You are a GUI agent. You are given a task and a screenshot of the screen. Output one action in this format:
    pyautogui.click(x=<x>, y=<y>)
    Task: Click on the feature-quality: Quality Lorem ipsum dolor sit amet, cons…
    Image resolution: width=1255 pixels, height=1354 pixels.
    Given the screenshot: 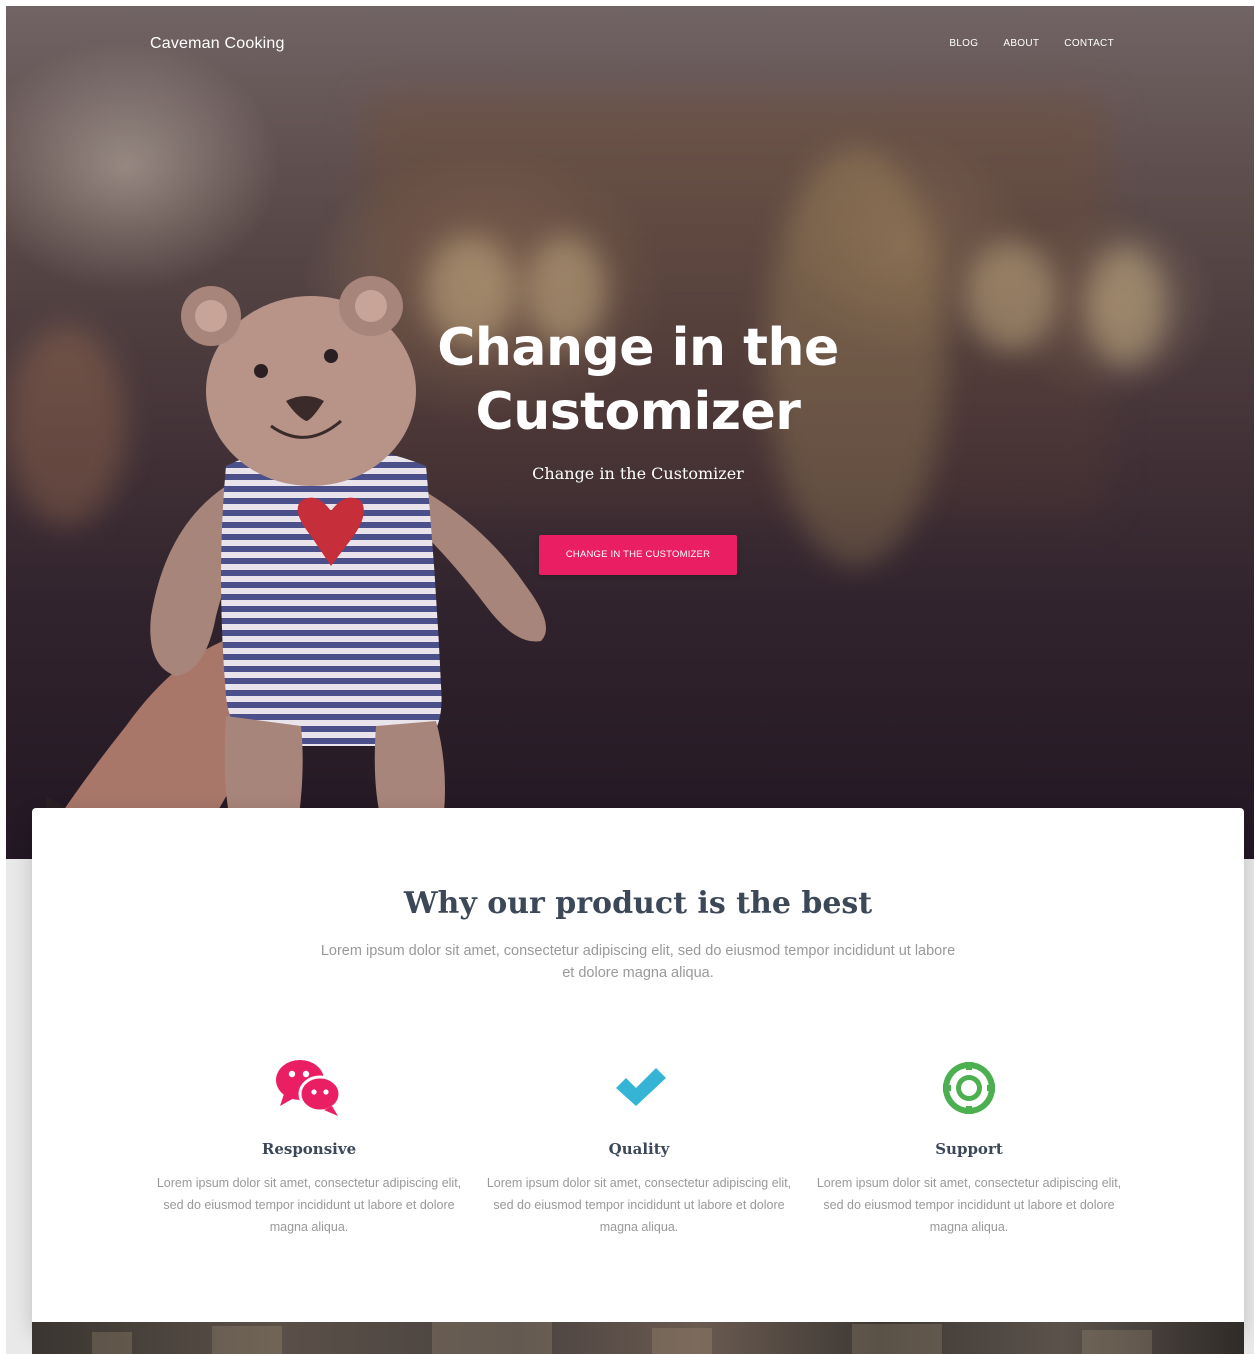 What is the action you would take?
    pyautogui.click(x=639, y=1148)
    